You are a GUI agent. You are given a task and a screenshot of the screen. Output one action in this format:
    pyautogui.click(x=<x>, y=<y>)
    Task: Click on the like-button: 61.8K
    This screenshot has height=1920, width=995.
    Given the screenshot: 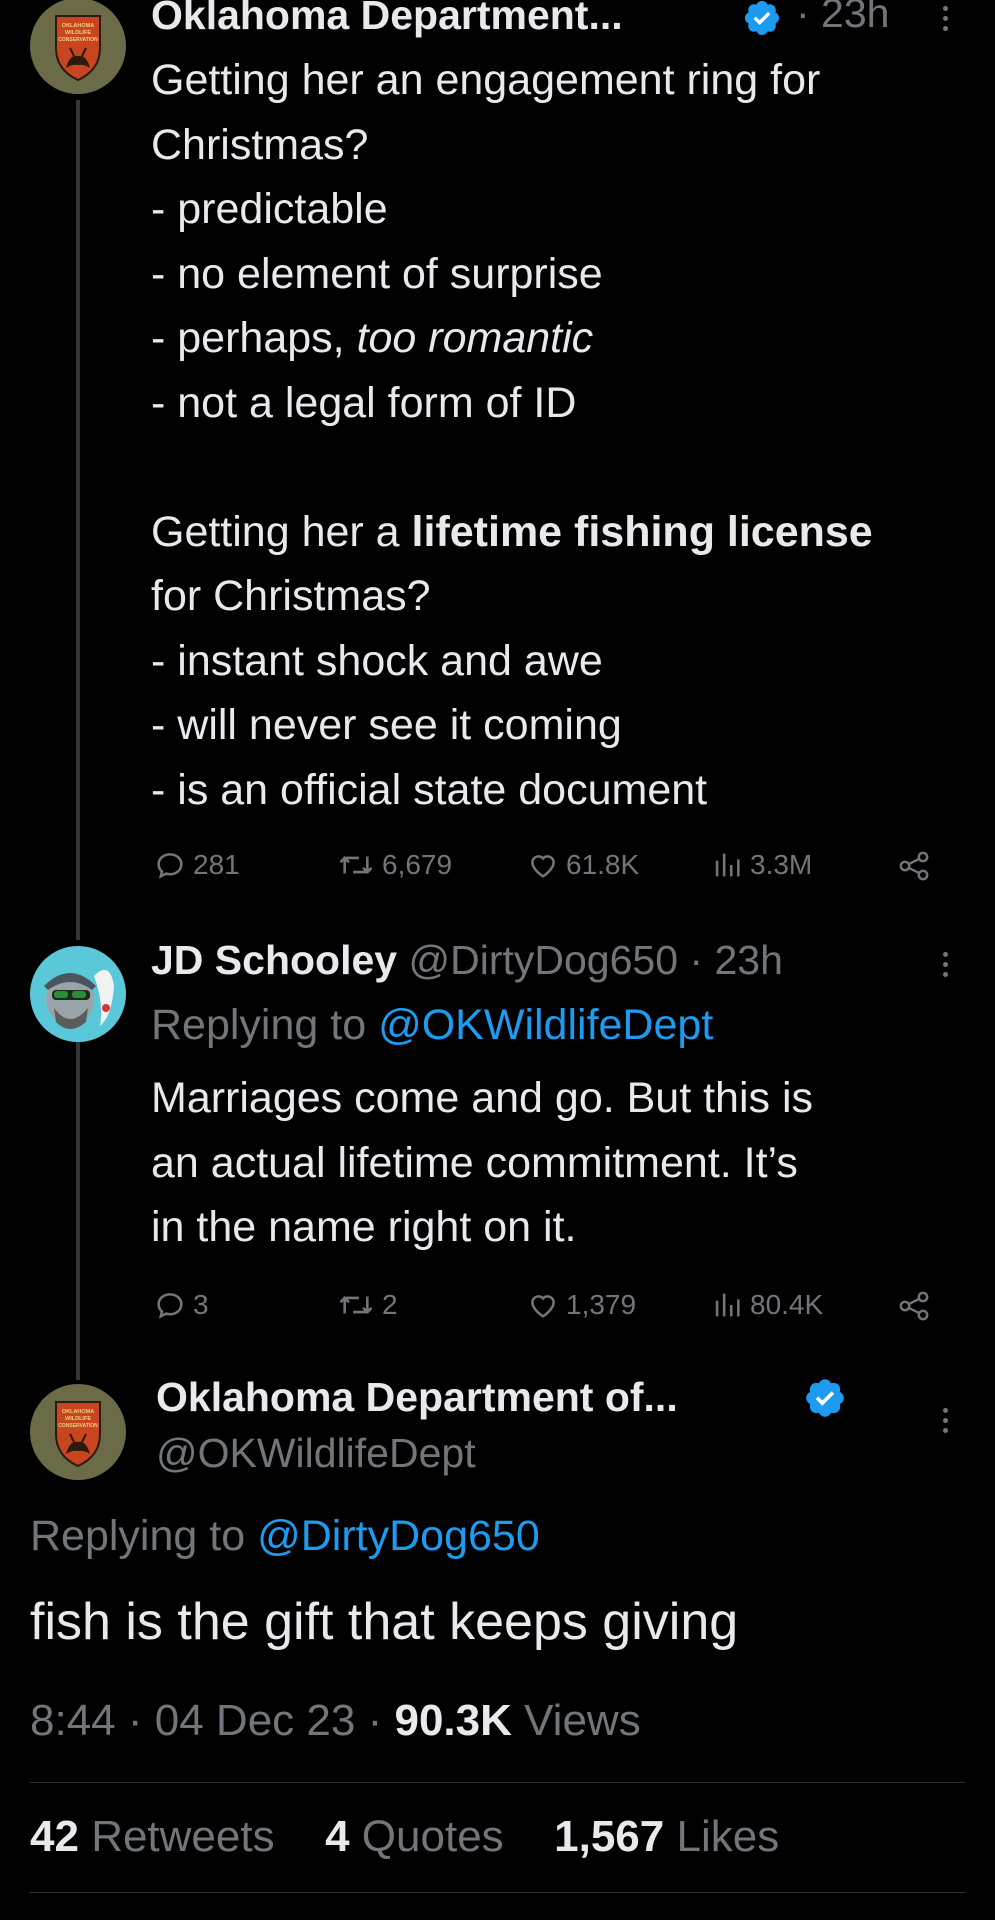 What is the action you would take?
    pyautogui.click(x=582, y=865)
    